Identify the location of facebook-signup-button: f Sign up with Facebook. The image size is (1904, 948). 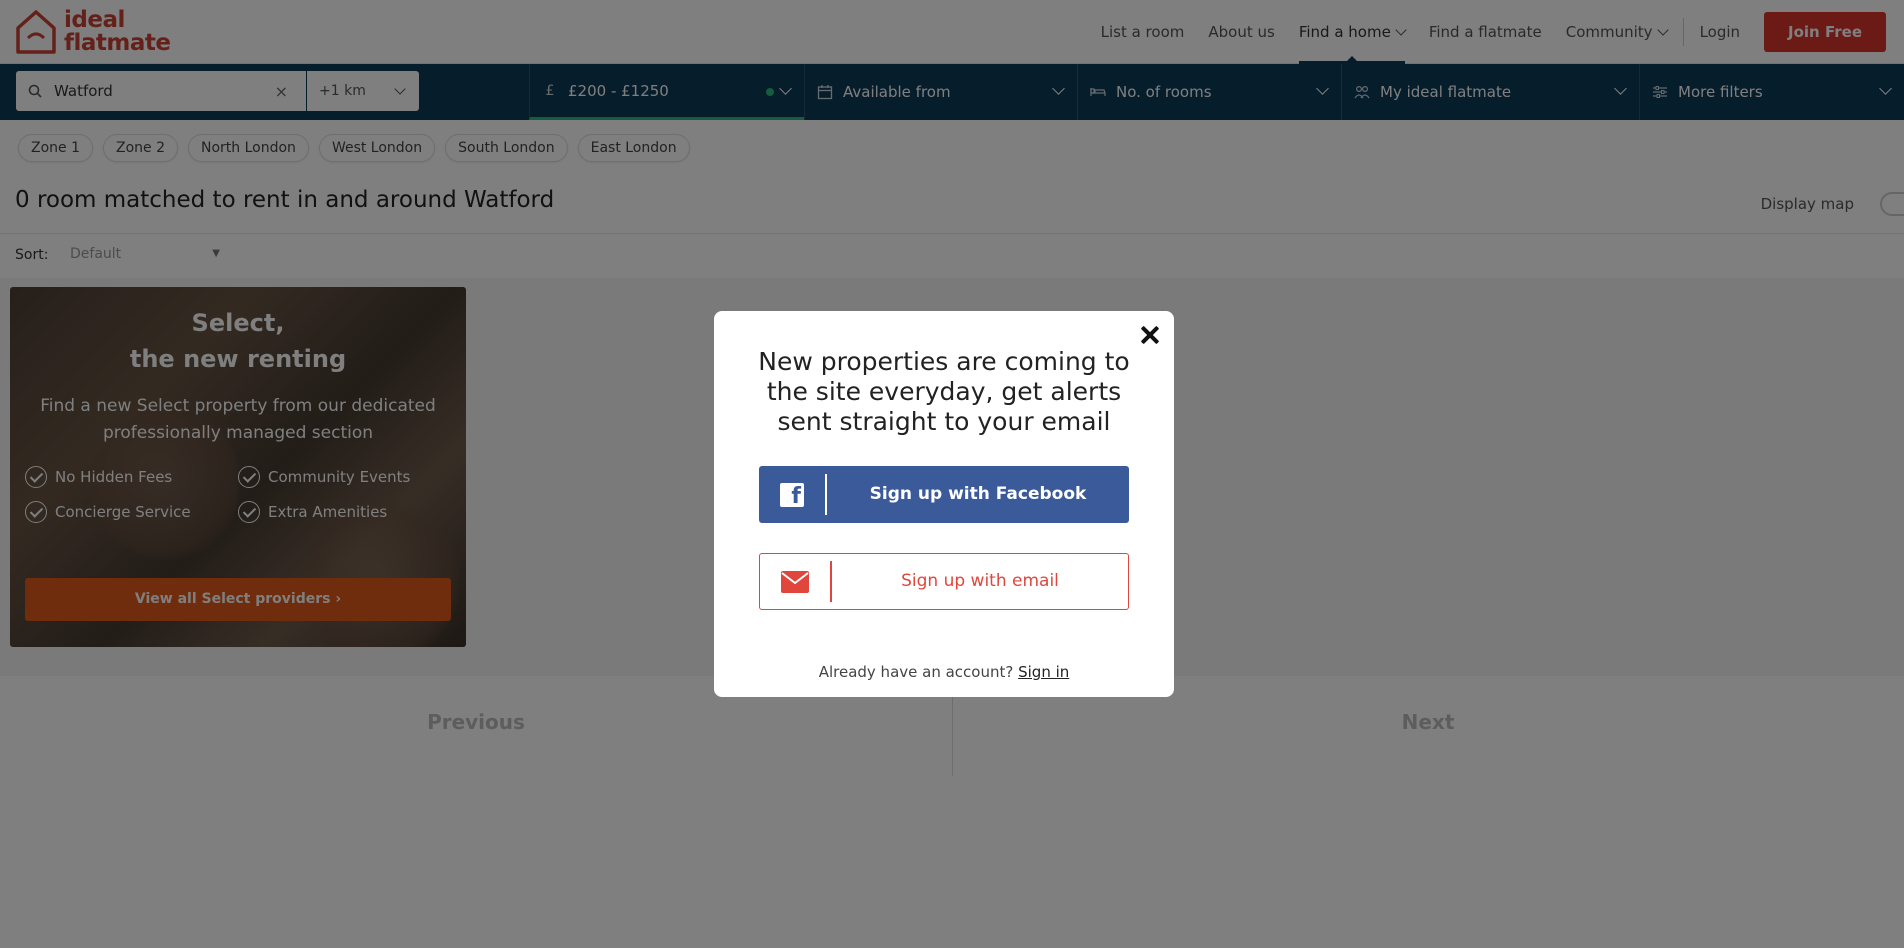
(944, 494).